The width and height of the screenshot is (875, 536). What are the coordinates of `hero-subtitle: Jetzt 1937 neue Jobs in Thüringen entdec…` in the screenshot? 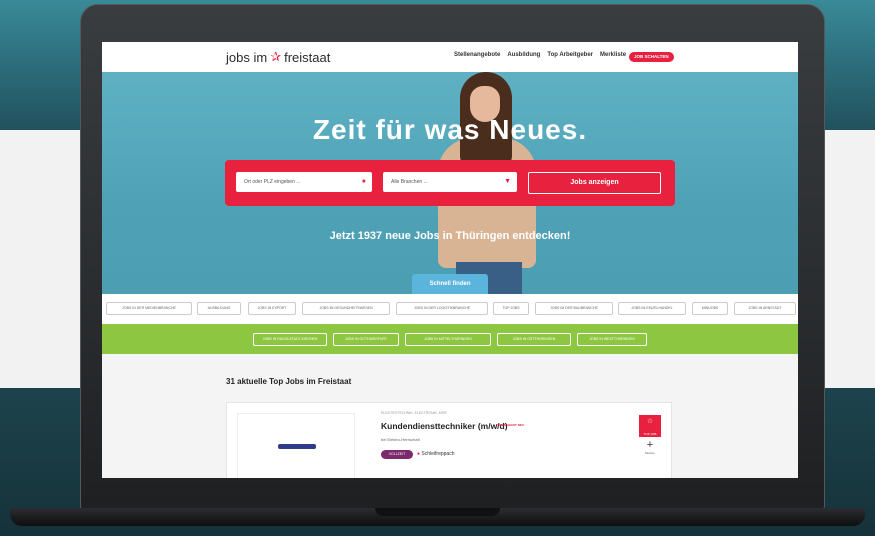 It's located at (450, 236).